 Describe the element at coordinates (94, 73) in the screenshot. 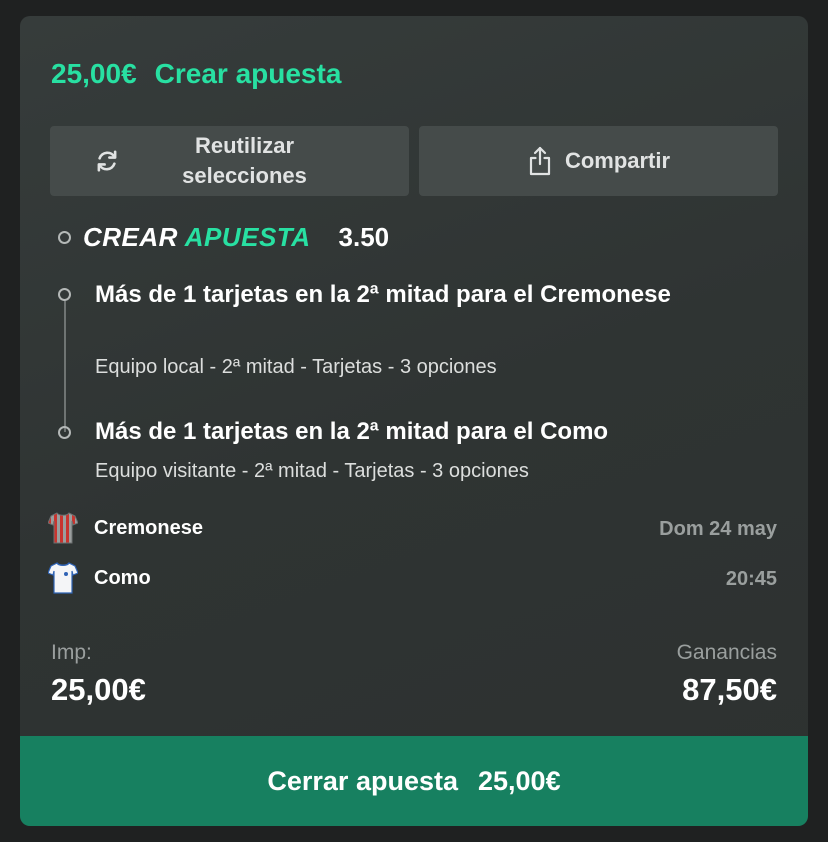

I see `header-amount: 25,00€` at that location.